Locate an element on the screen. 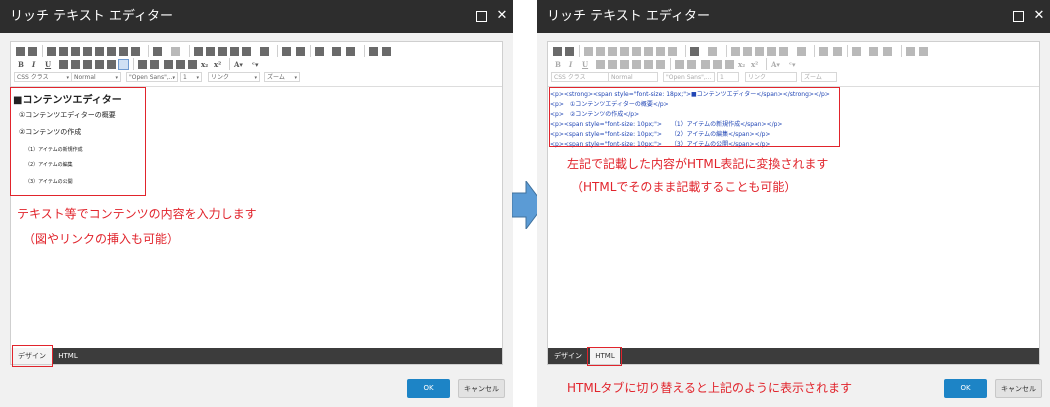 This screenshot has height=407, width=1050. link-select: リンク is located at coordinates (771, 77).